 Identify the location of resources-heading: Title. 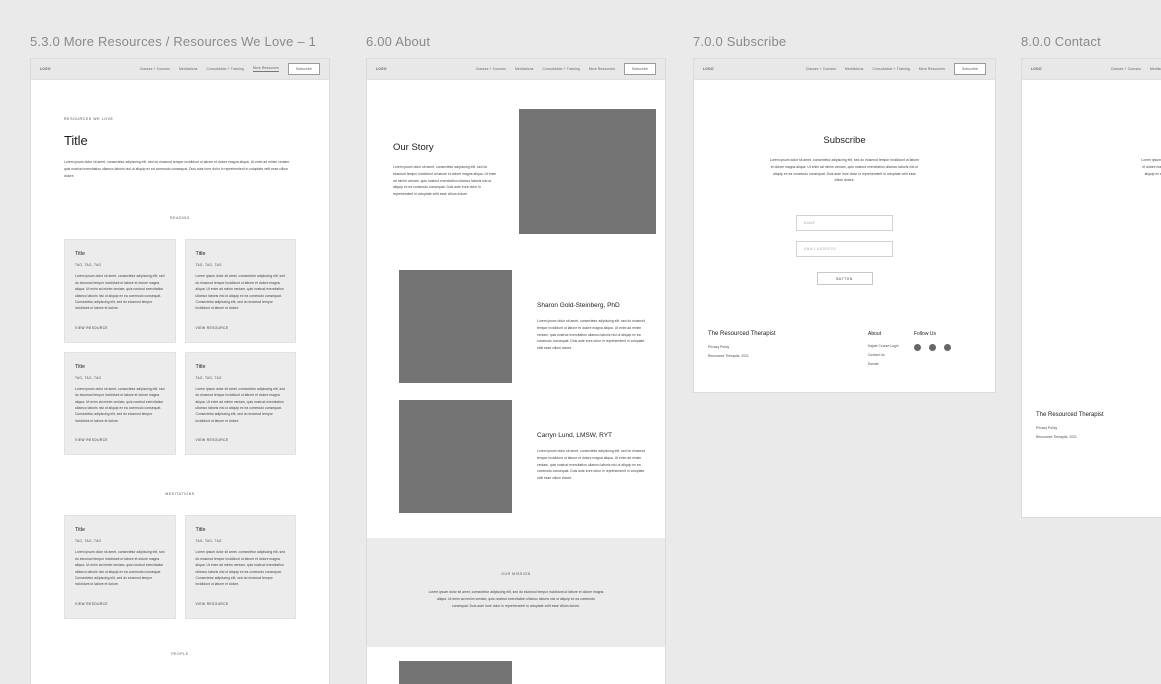
(76, 140).